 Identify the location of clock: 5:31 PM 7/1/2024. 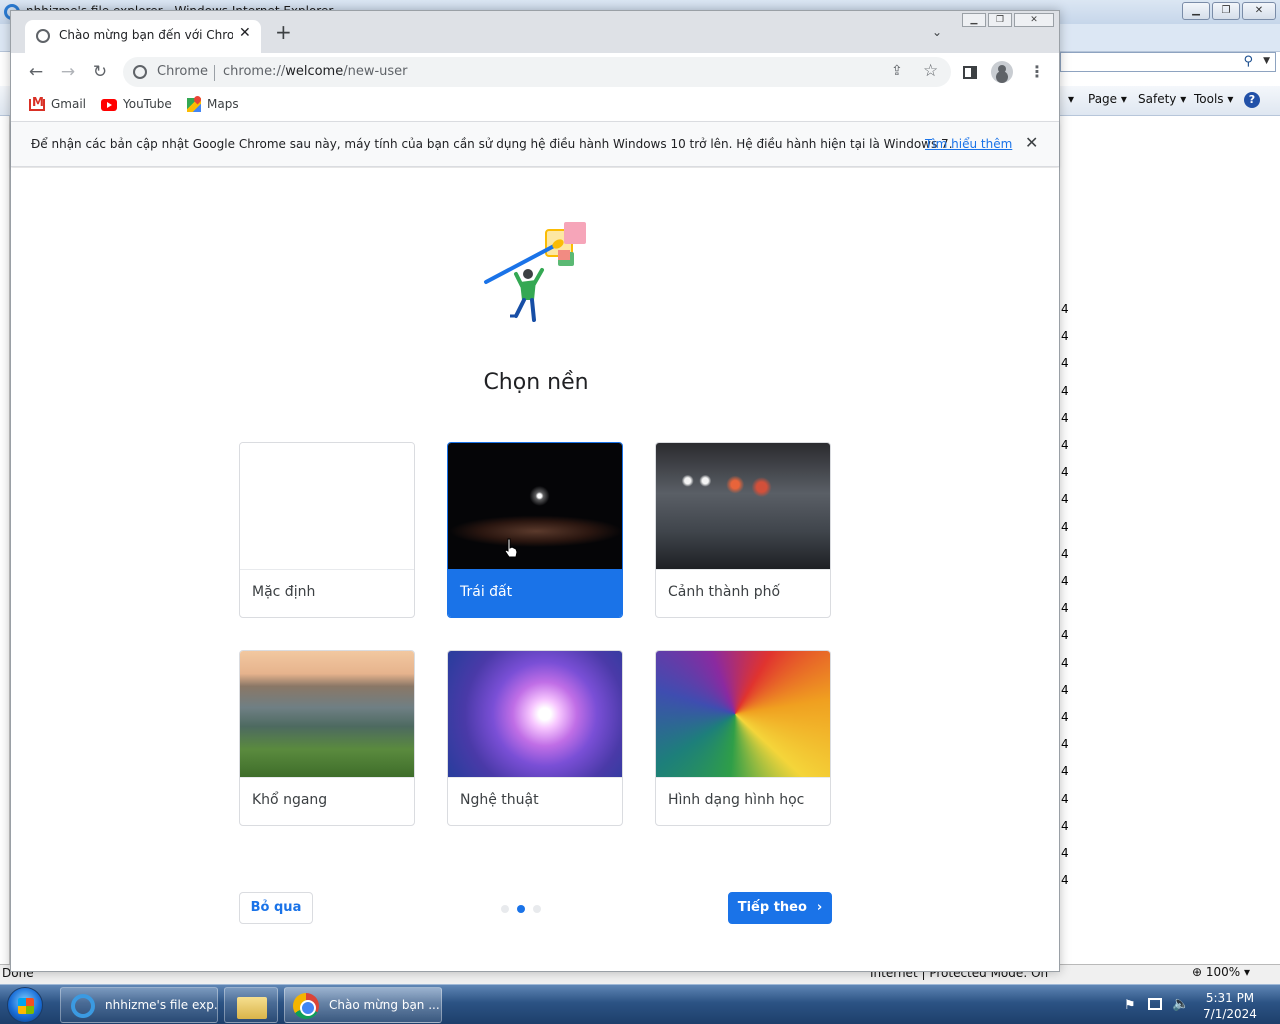
(1230, 1006).